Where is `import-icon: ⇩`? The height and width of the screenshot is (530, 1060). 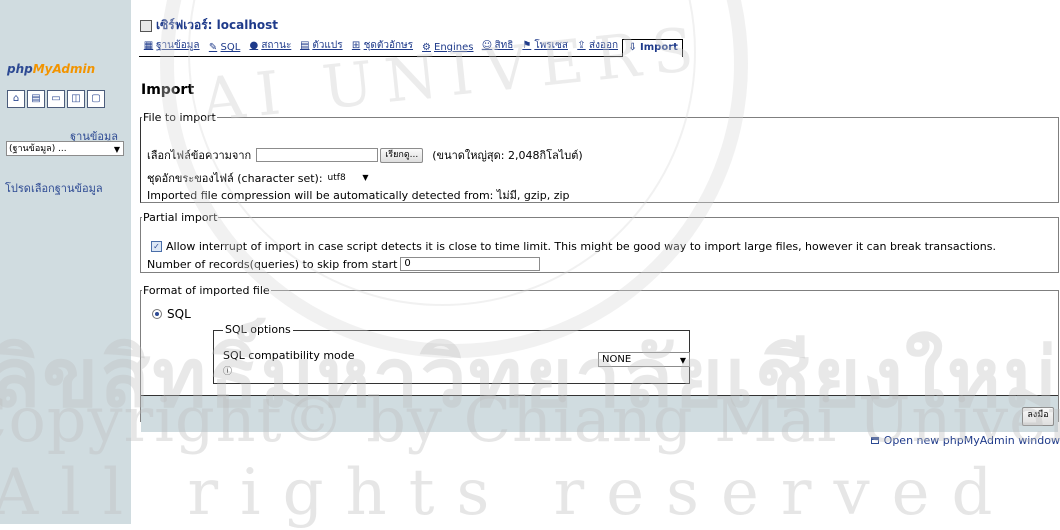 import-icon: ⇩ is located at coordinates (632, 47).